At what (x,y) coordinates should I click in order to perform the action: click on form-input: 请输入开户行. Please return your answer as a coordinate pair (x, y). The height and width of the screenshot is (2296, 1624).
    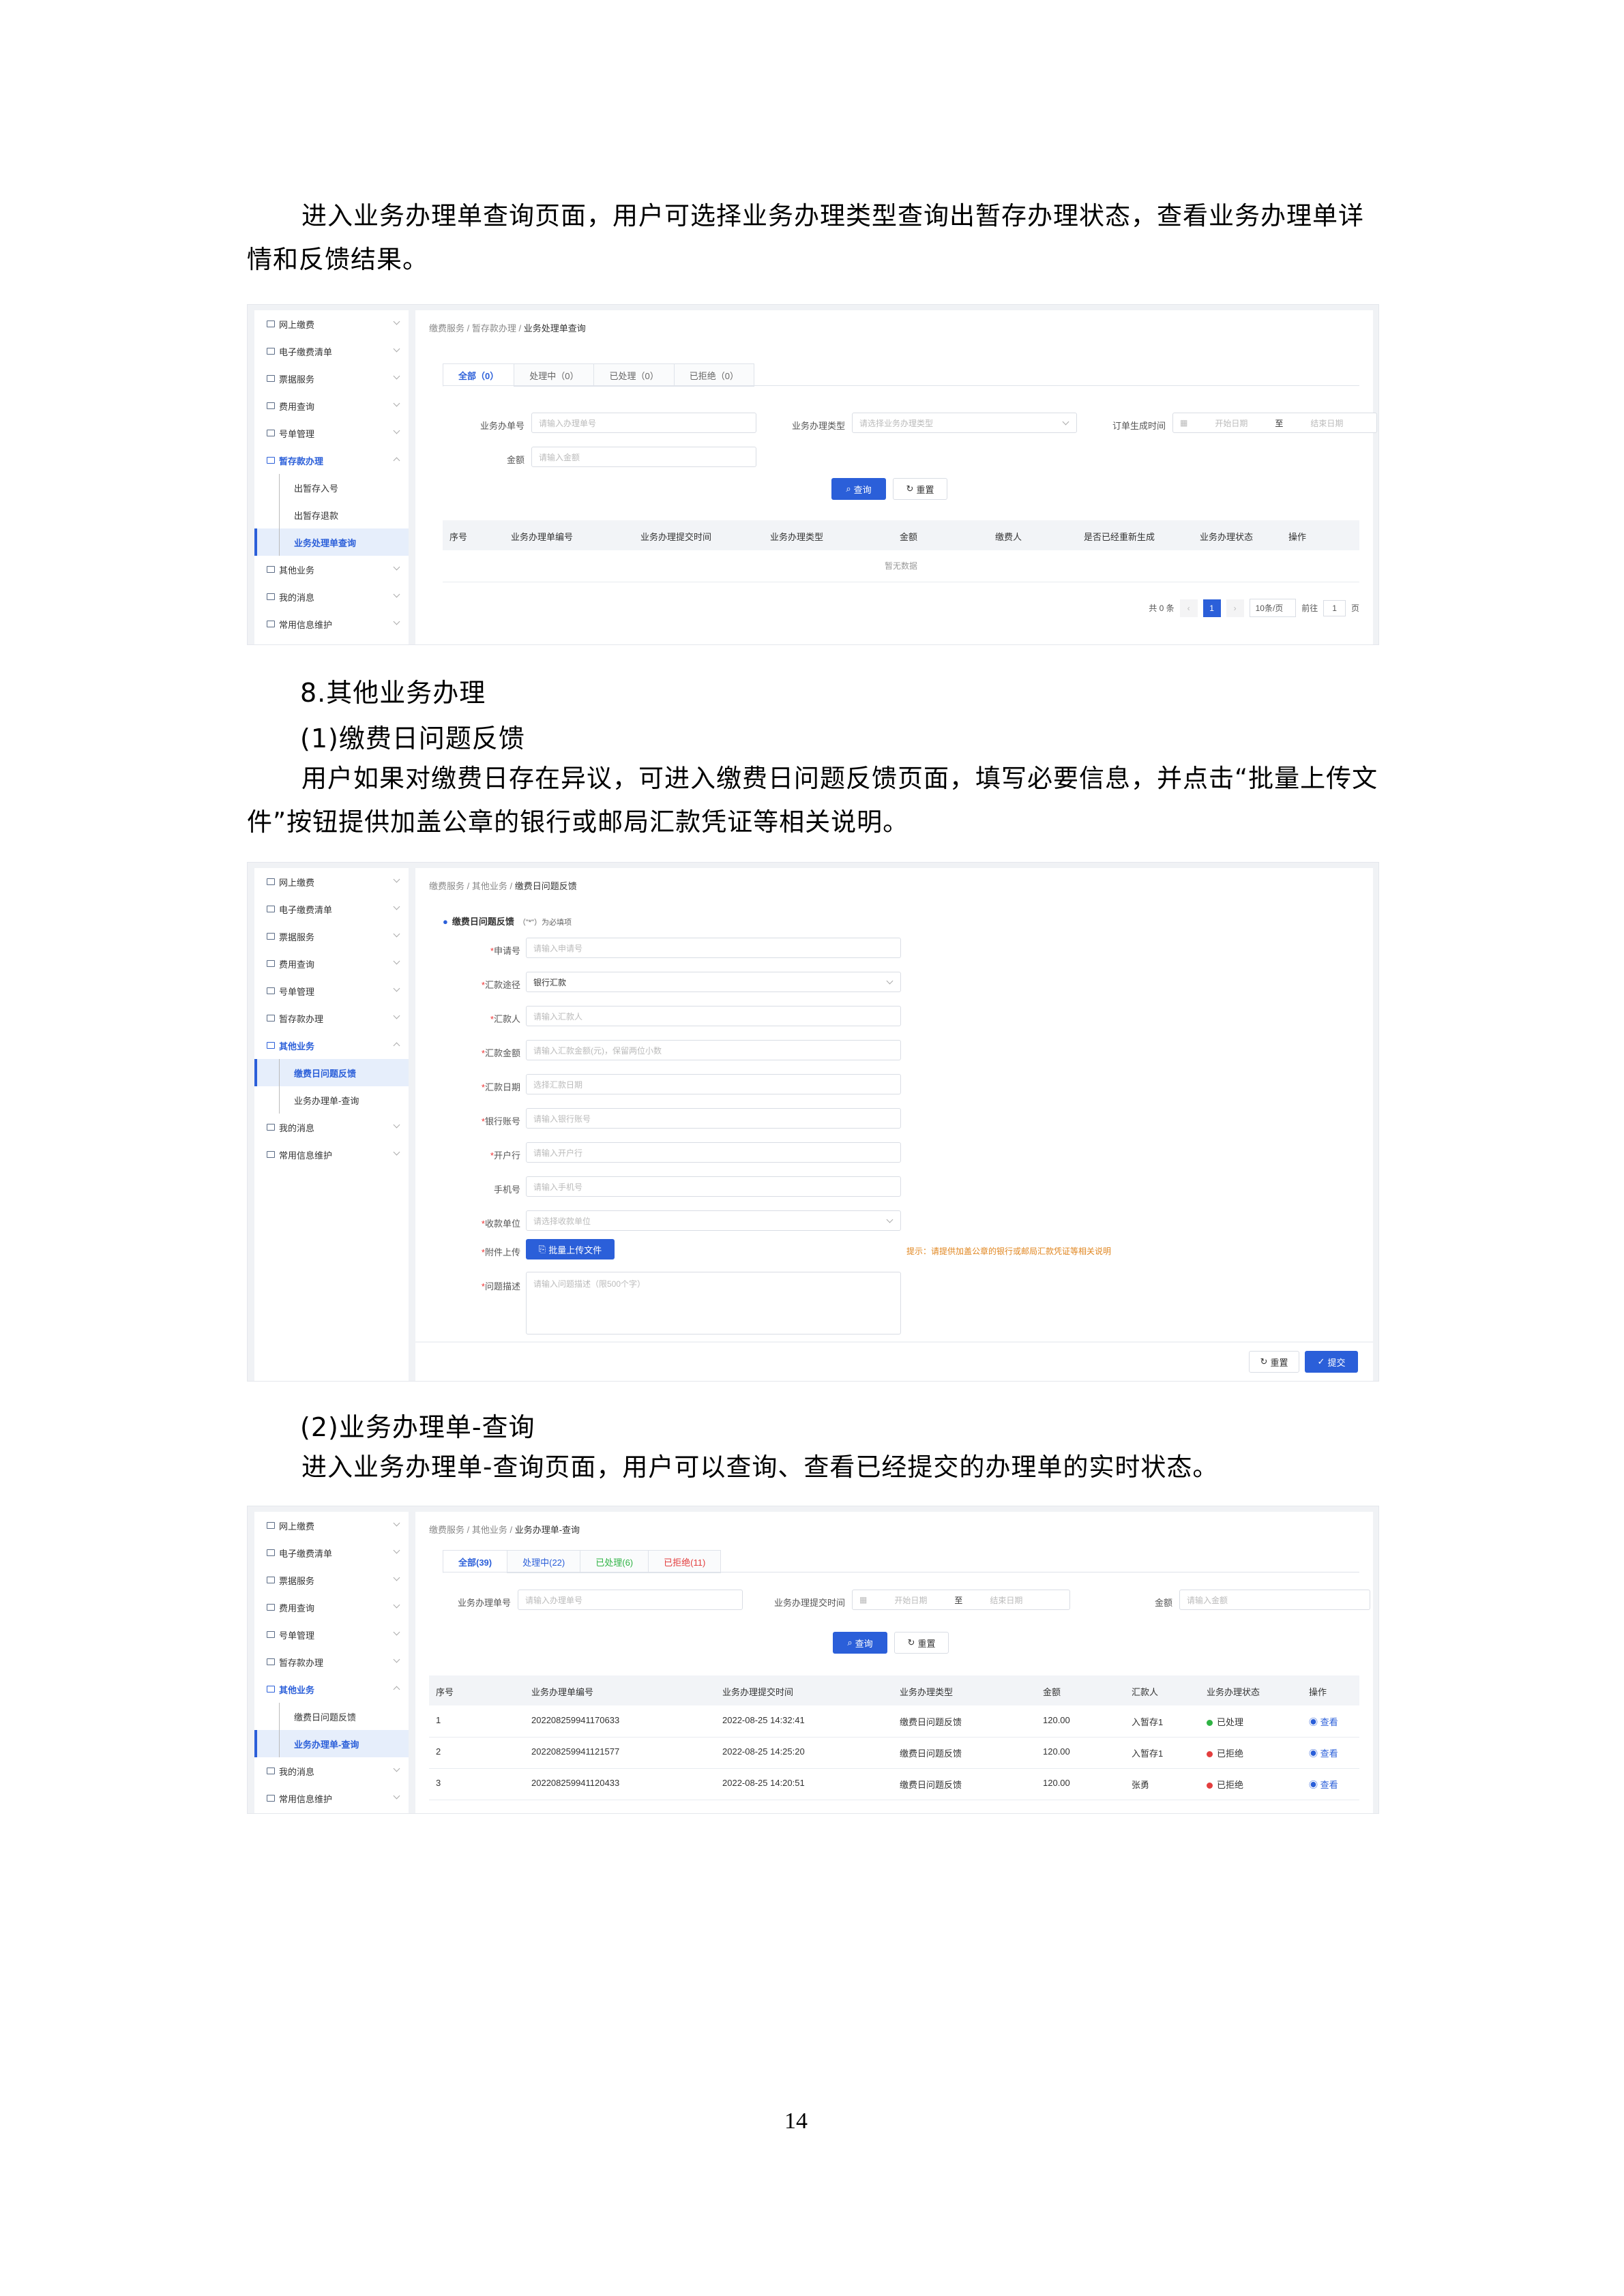
    Looking at the image, I should click on (713, 1153).